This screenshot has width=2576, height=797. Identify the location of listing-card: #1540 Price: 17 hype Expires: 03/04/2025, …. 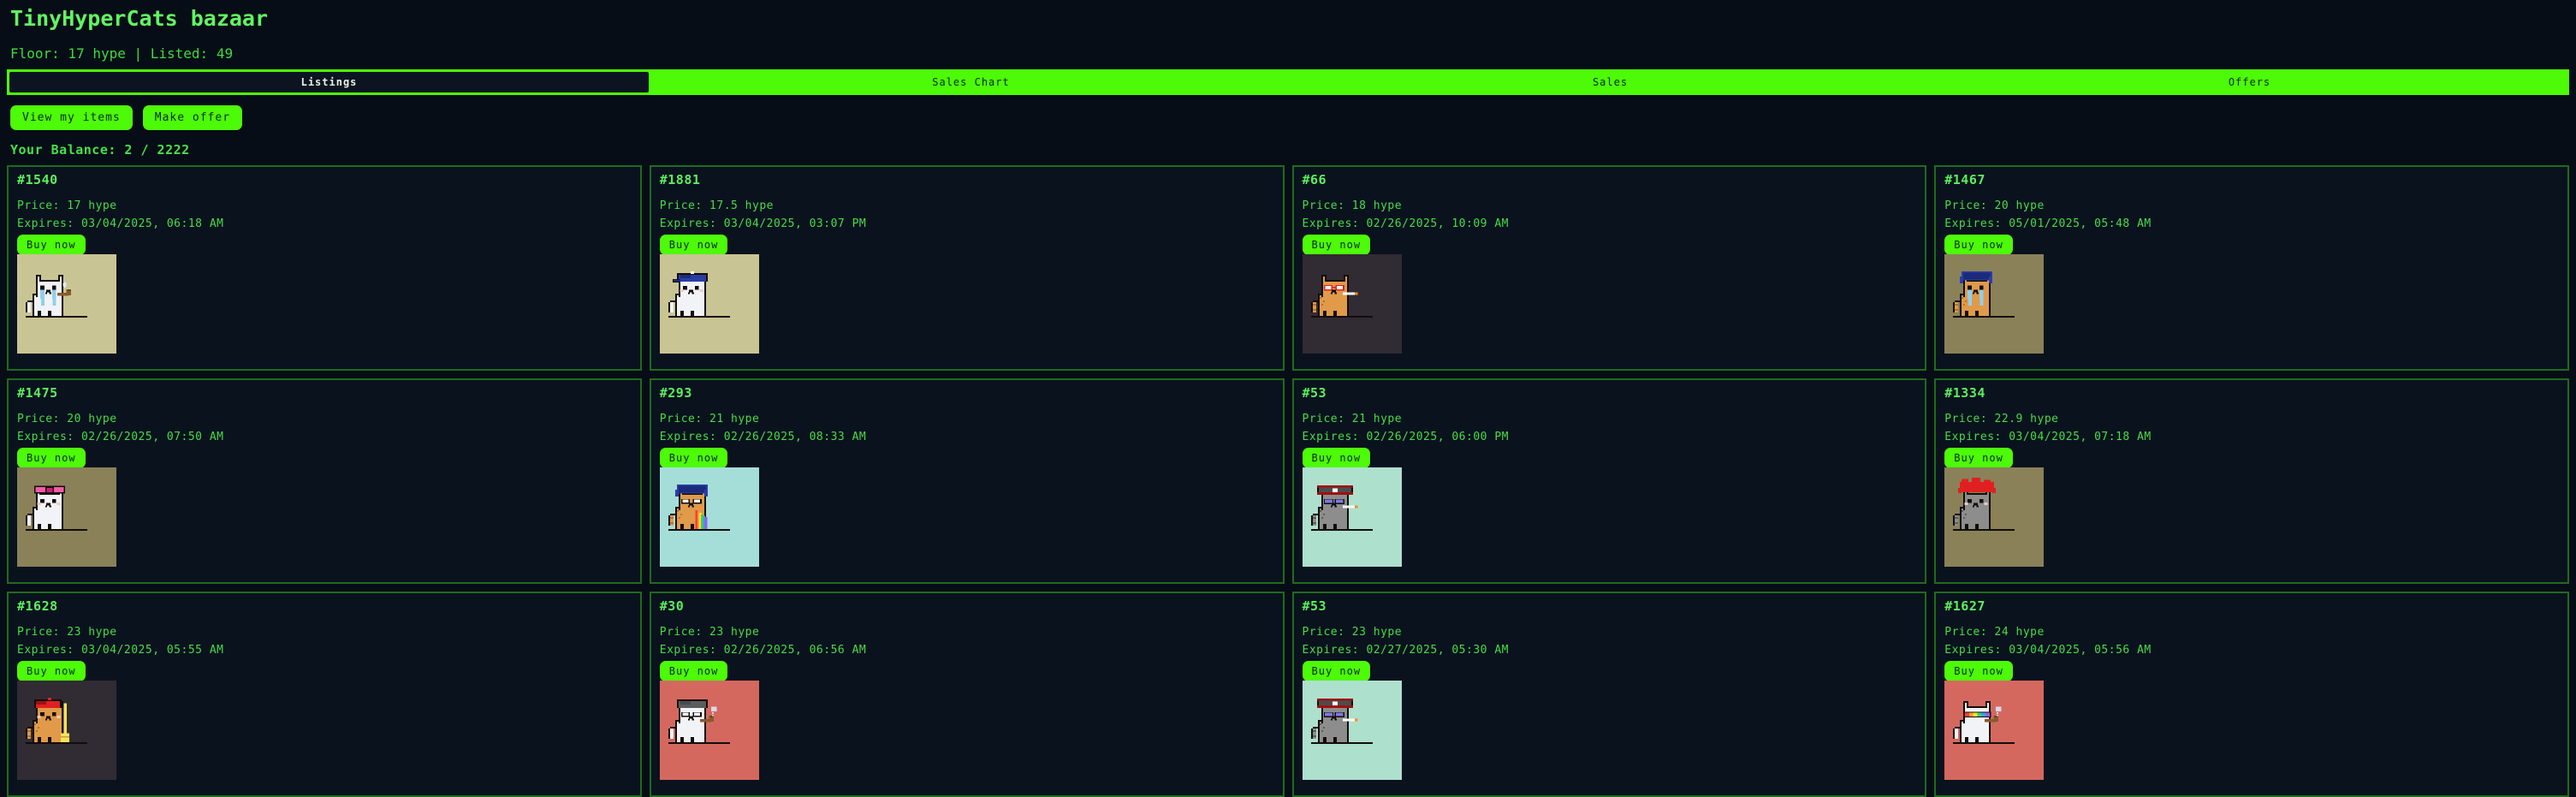
(324, 268).